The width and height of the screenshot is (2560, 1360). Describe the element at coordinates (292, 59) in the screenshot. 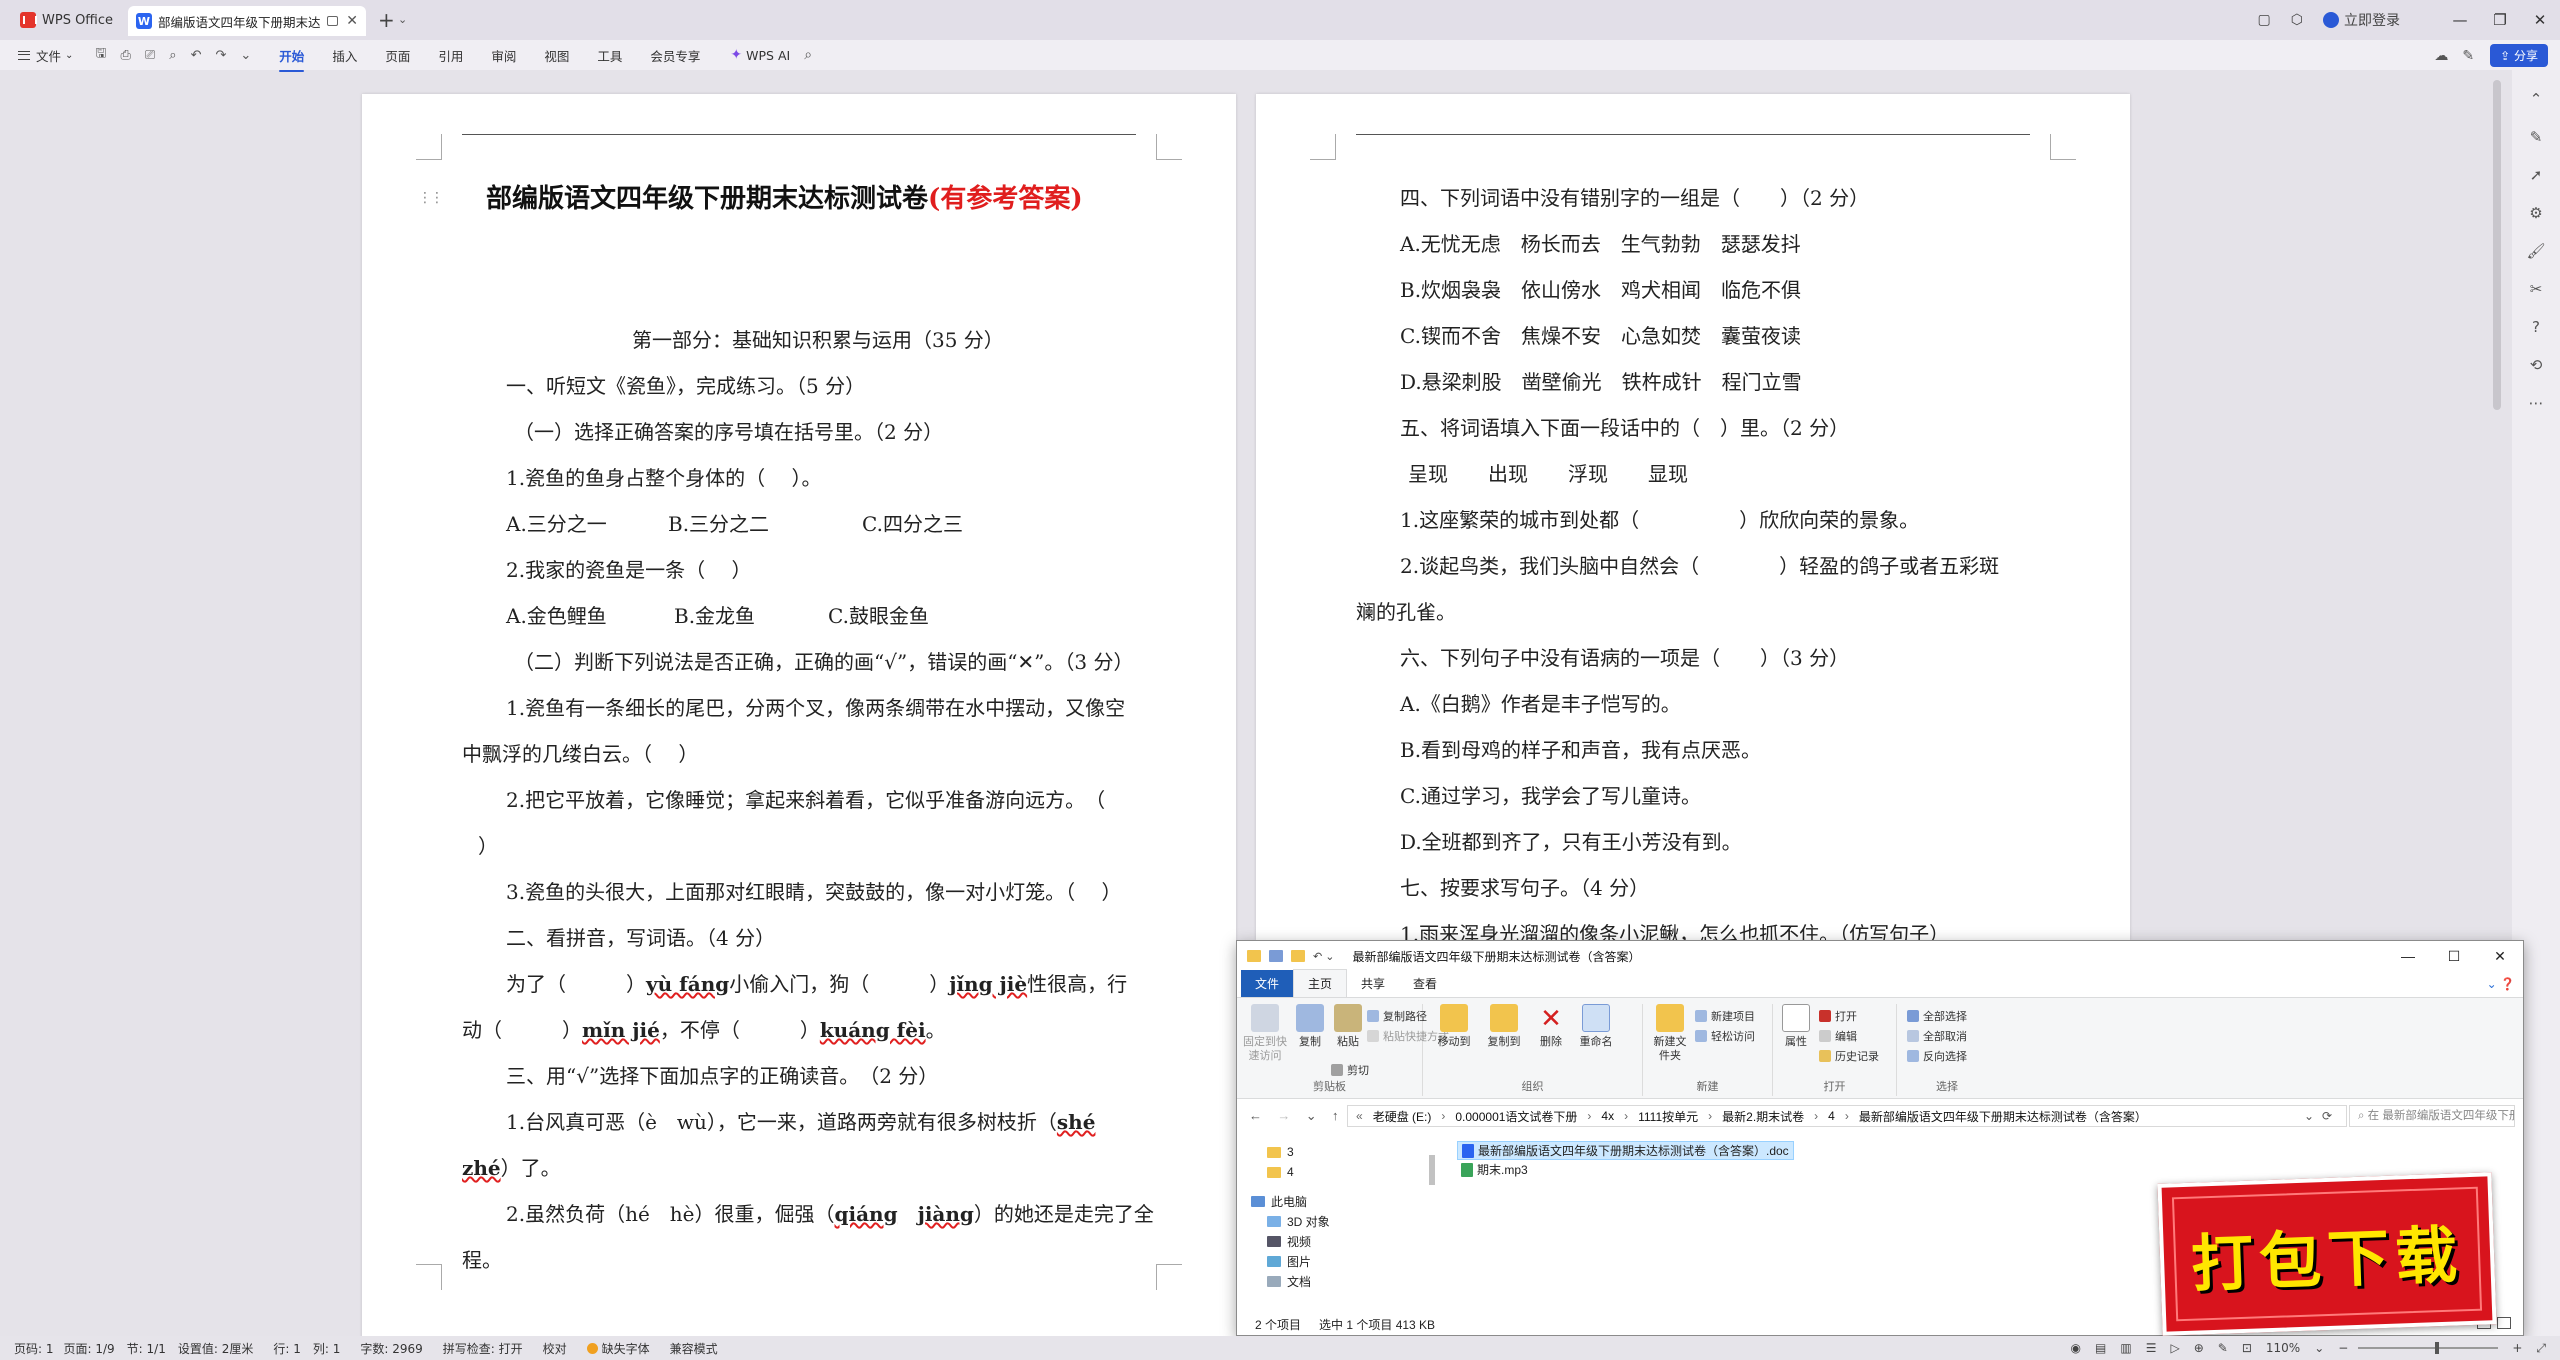

I see `tab-home: 开始` at that location.